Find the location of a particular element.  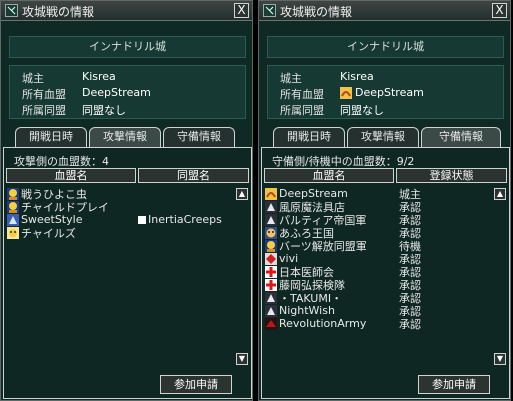

defender-count: 守備側/待機中の血盟数：9/2 is located at coordinates (343, 161).